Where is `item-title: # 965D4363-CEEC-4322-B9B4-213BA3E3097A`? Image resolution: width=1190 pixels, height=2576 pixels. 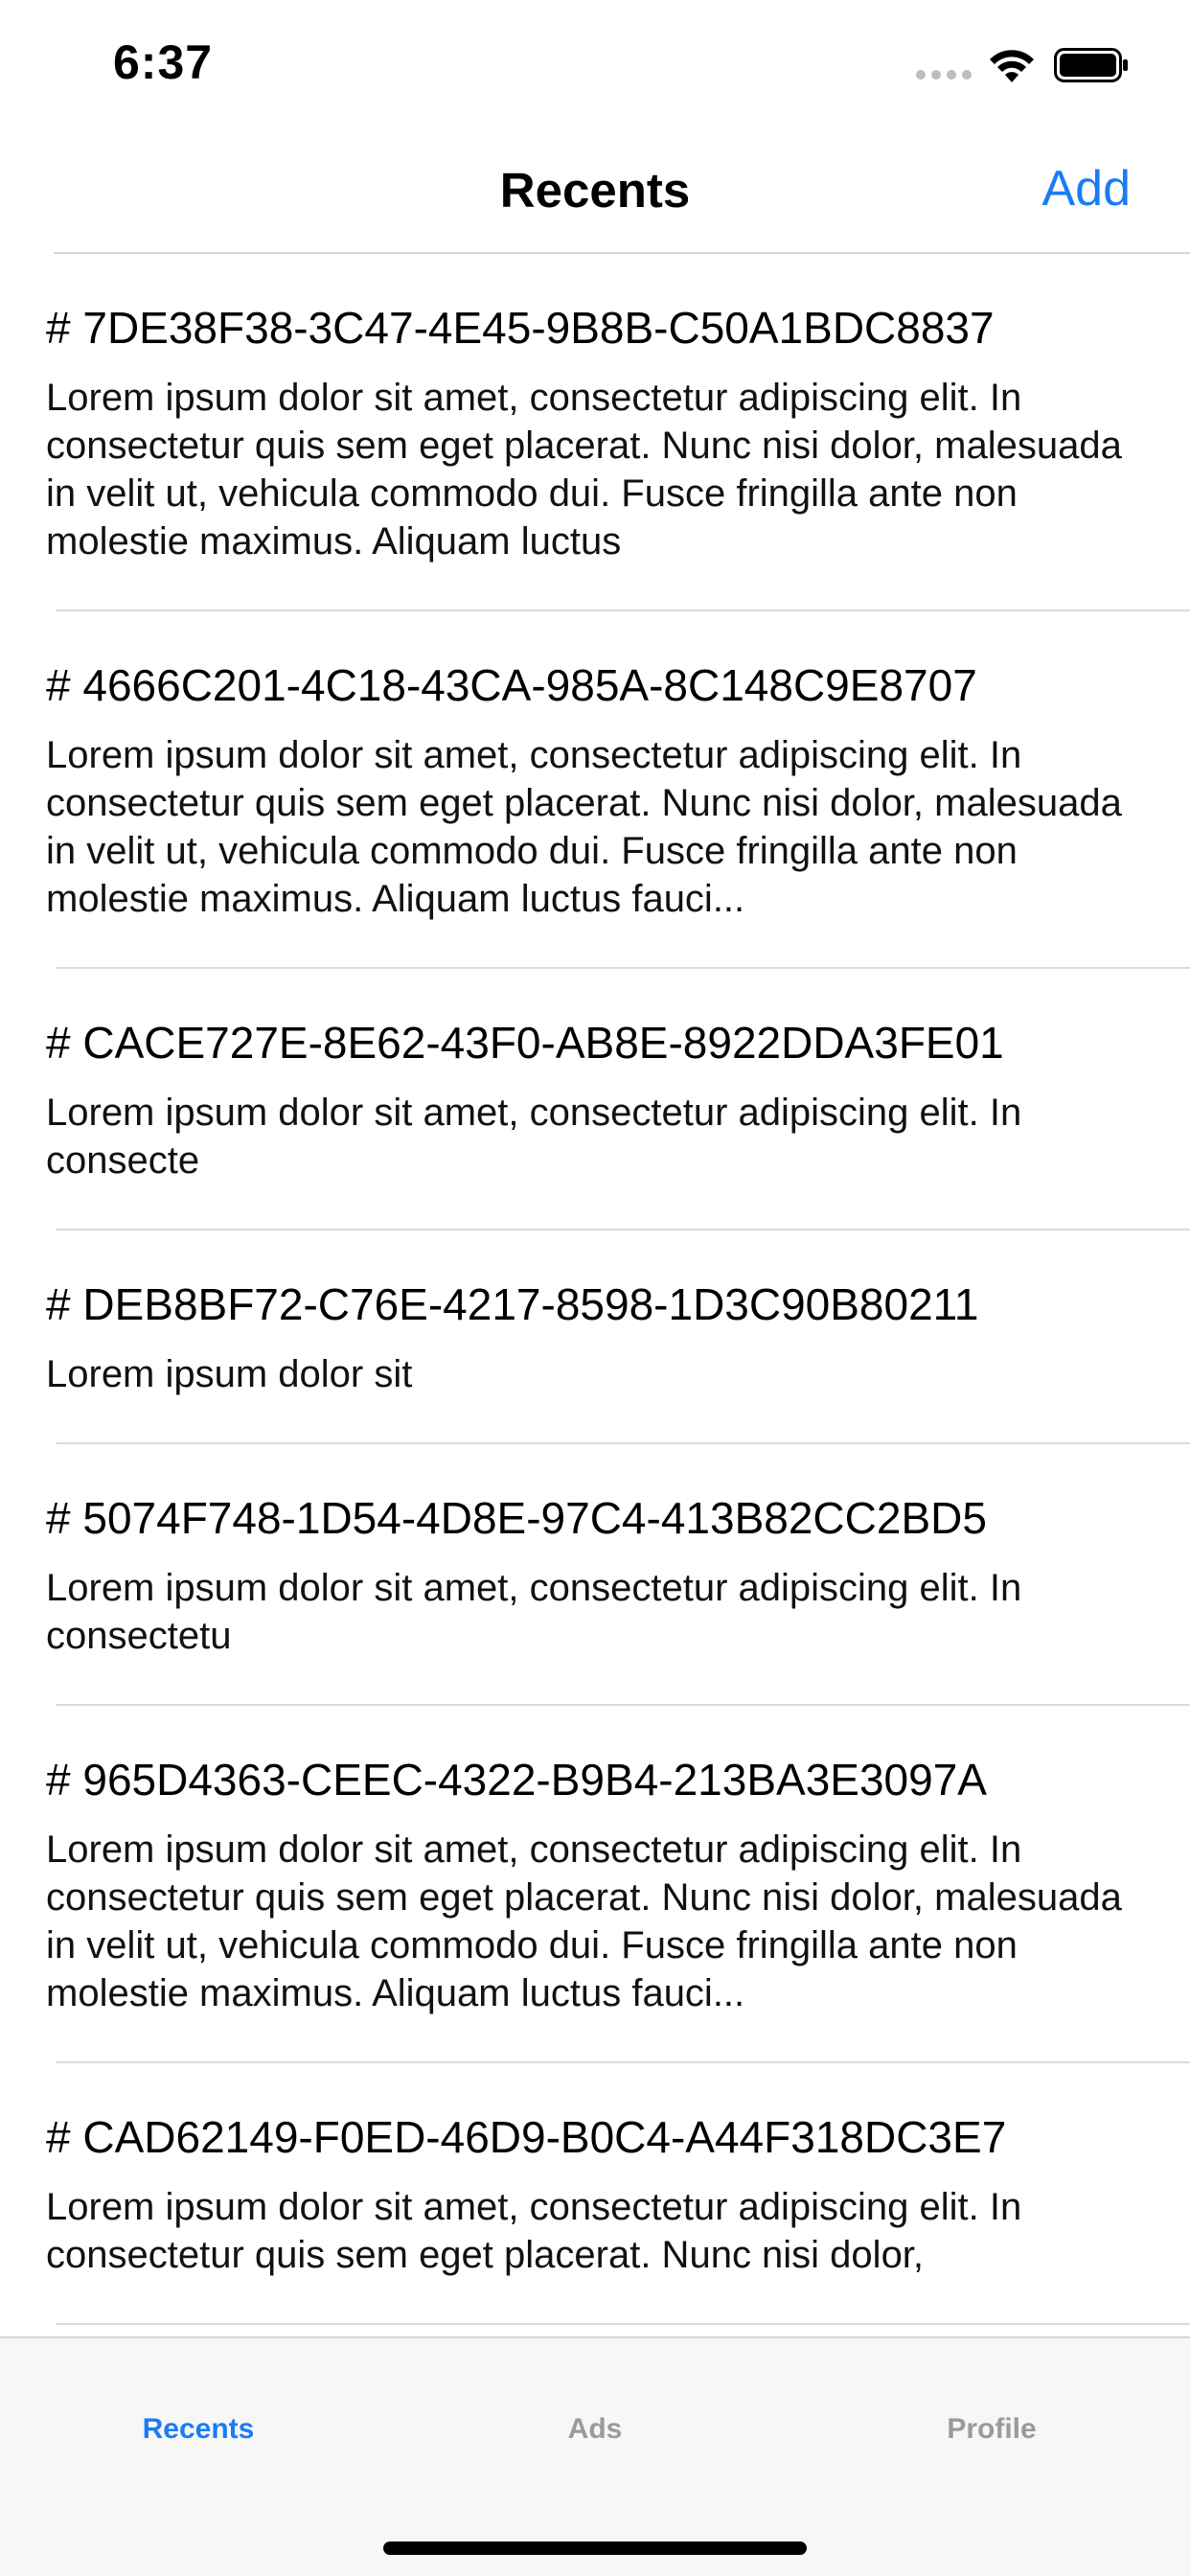
item-title: # 965D4363-CEEC-4322-B9B4-213BA3E3097A is located at coordinates (516, 1780).